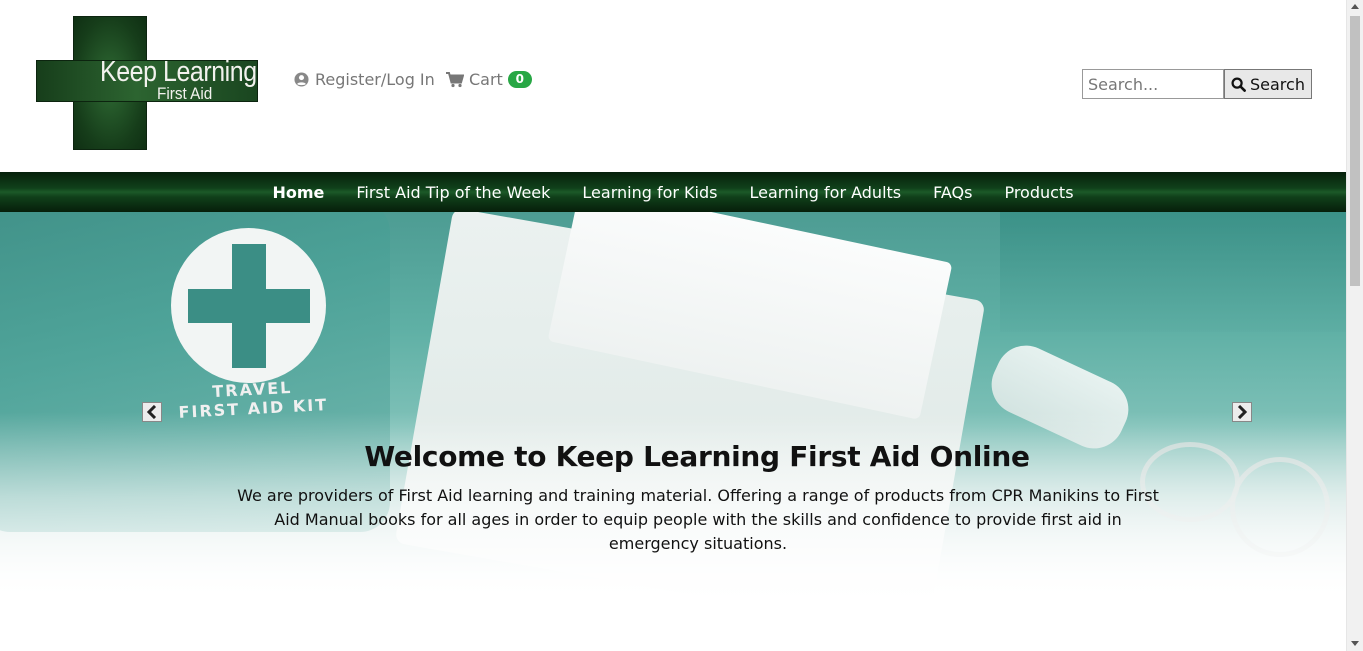 The image size is (1363, 651). What do you see at coordinates (1277, 84) in the screenshot?
I see `search-button-label: Search` at bounding box center [1277, 84].